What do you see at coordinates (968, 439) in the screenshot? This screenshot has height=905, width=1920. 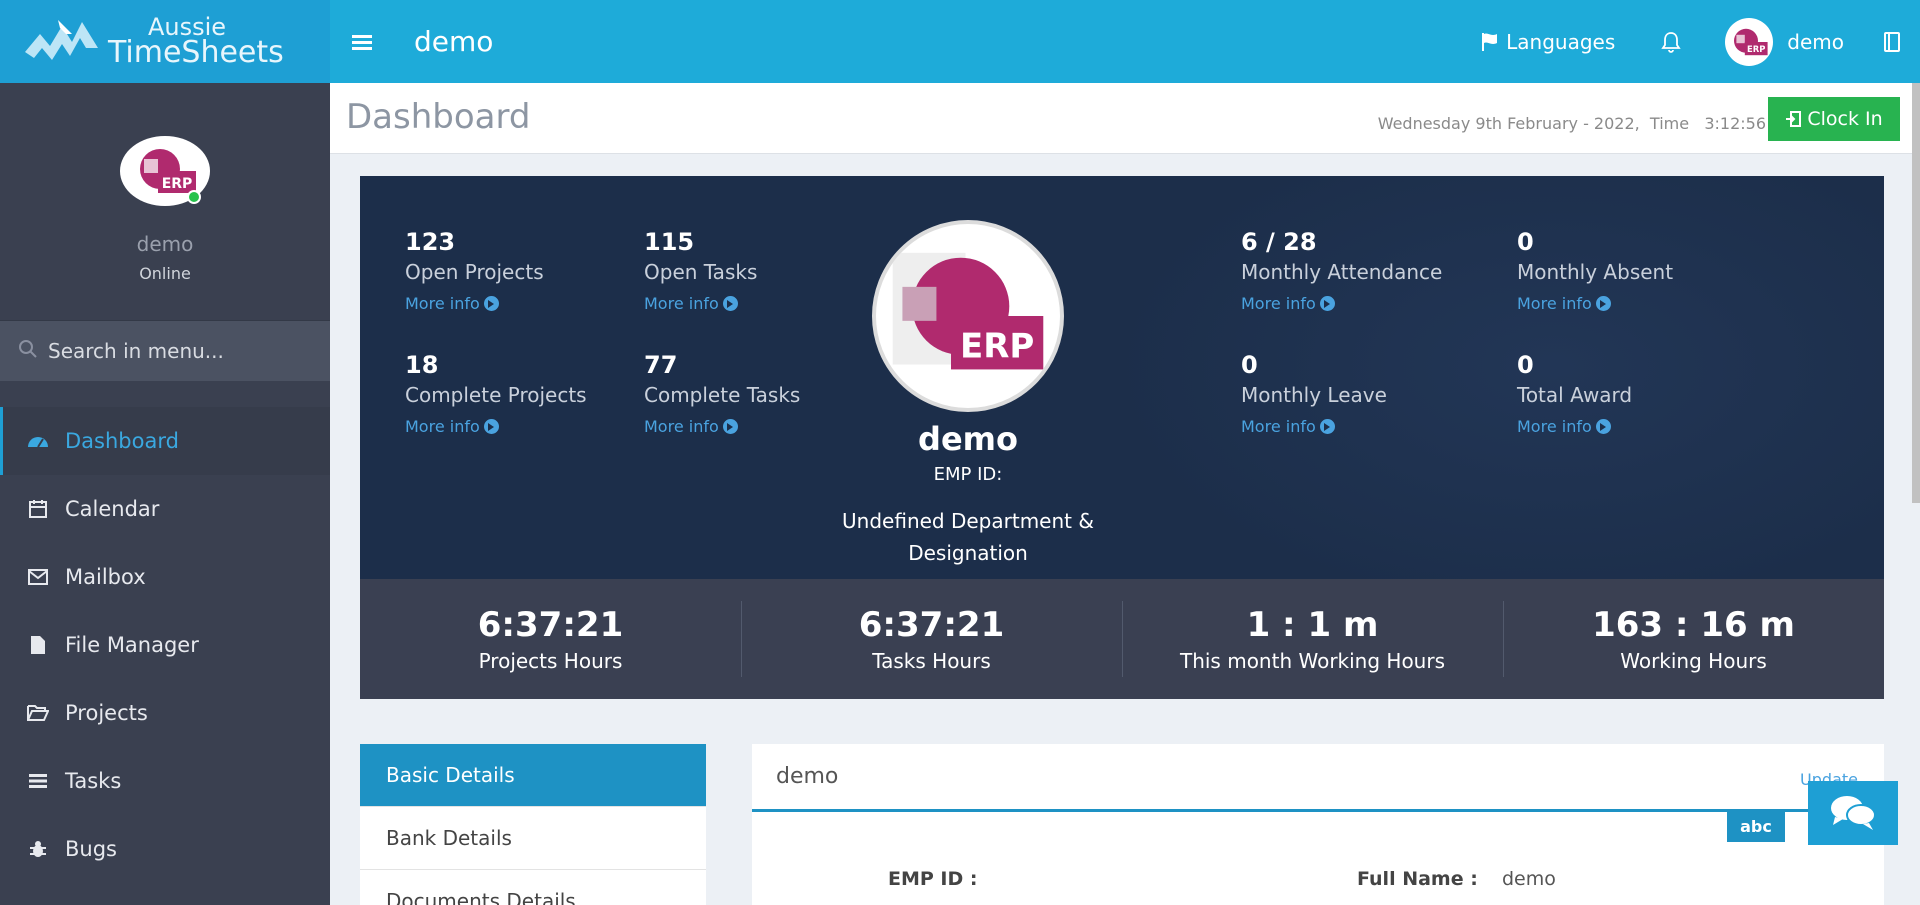 I see `profile-name: demo` at bounding box center [968, 439].